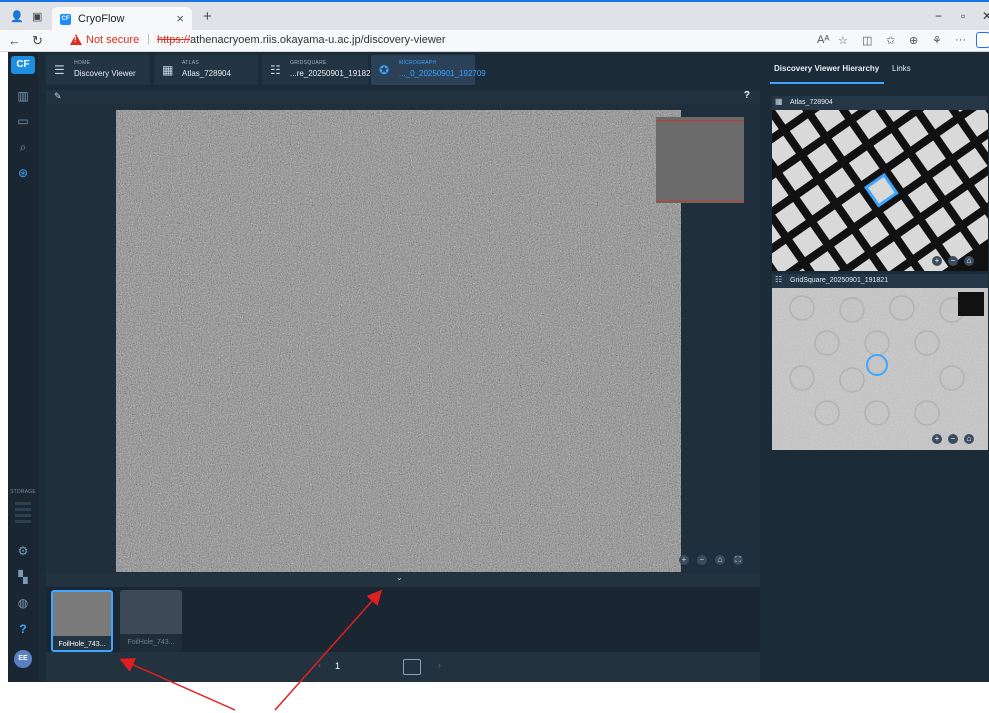 This screenshot has width=989, height=713. I want to click on gridsquare-card-header: ☷ GridSquare_20250901_191821, so click(880, 281).